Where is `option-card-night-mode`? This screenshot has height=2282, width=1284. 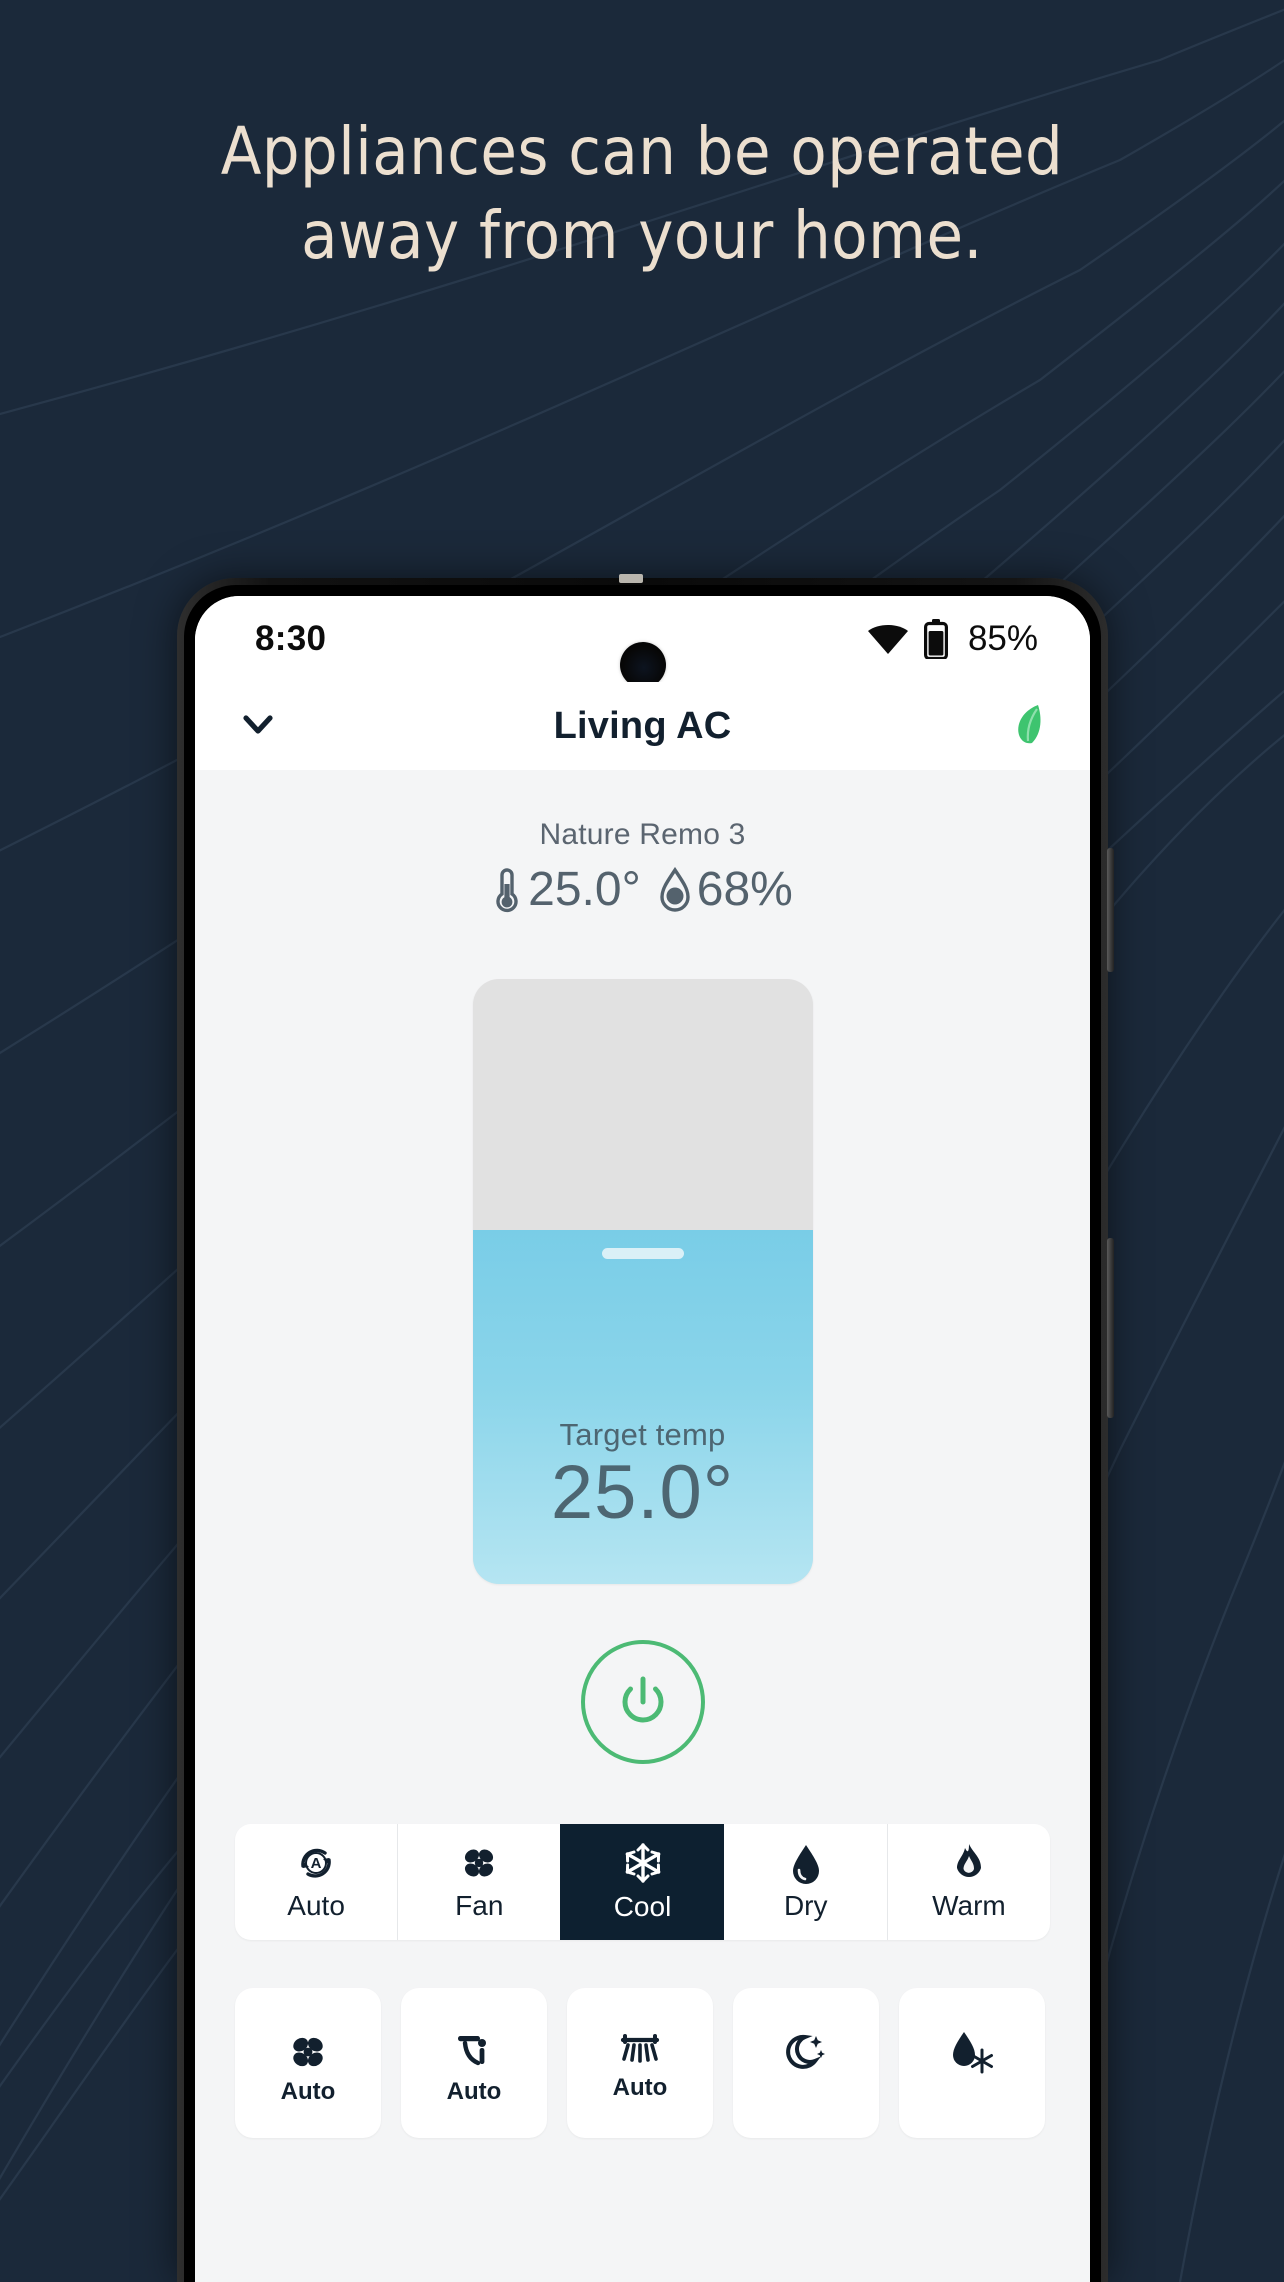 option-card-night-mode is located at coordinates (806, 2063).